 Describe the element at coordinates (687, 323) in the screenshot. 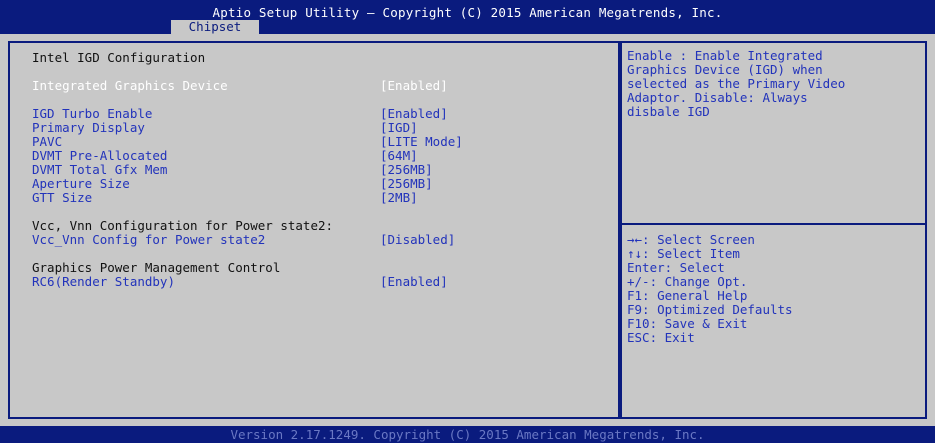

I see `key-save-exit: F10: Save & Exit` at that location.